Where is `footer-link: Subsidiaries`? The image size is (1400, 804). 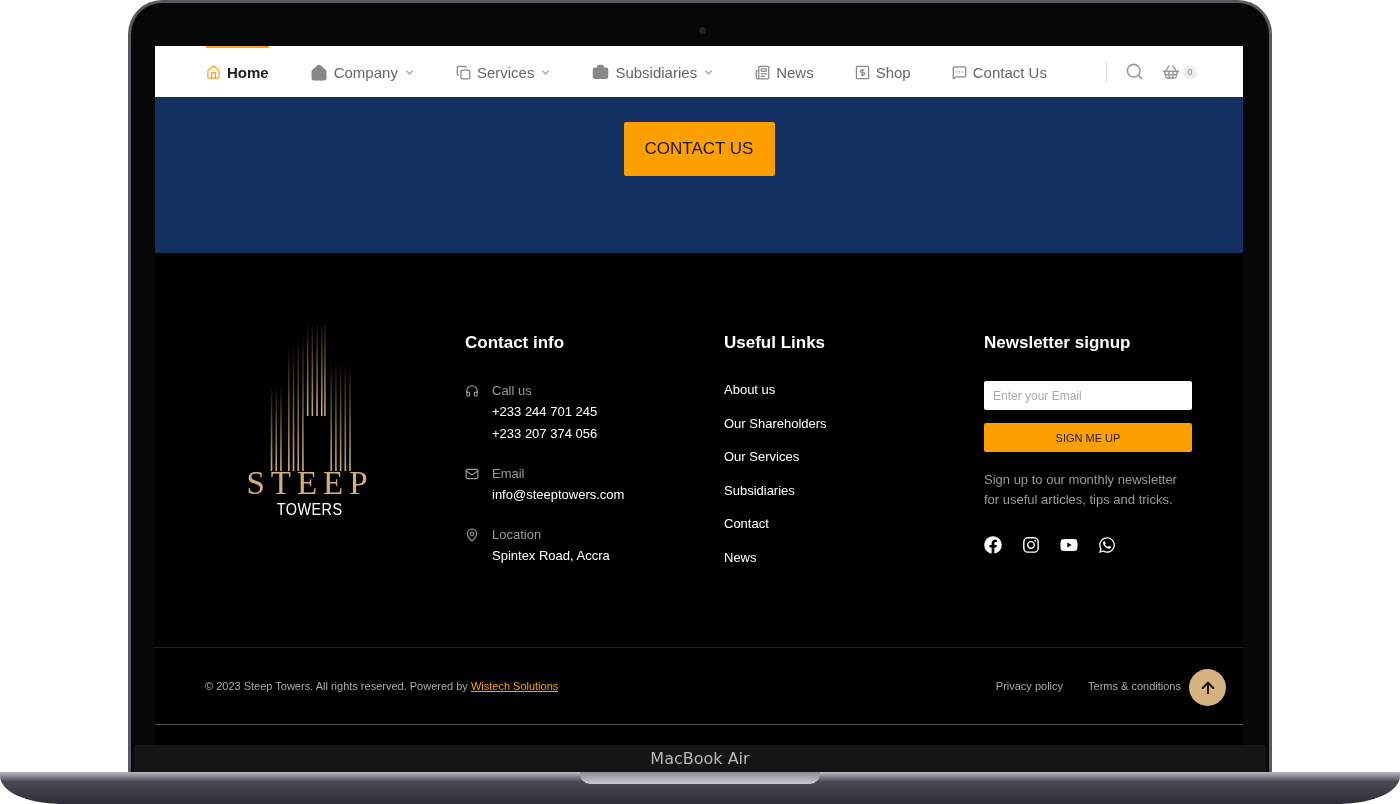 footer-link: Subsidiaries is located at coordinates (854, 490).